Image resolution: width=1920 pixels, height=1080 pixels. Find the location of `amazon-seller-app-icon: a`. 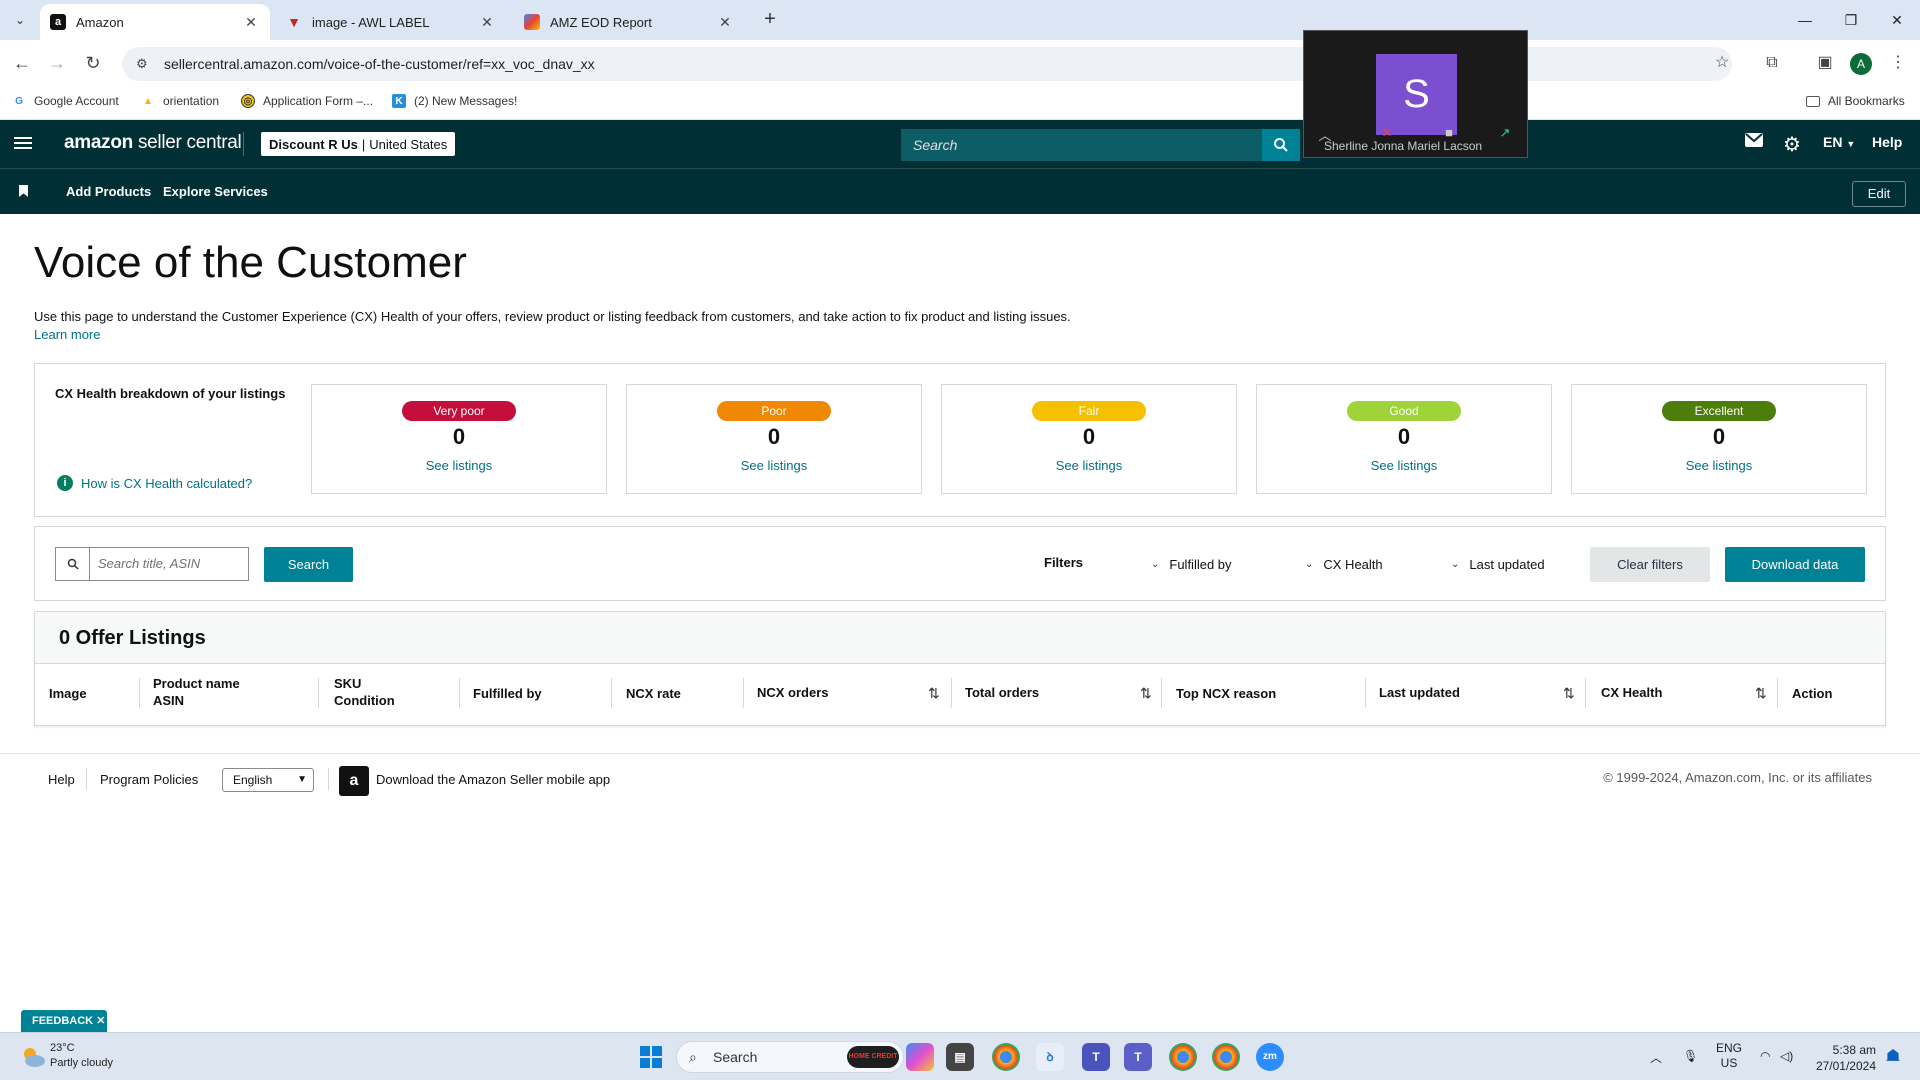

amazon-seller-app-icon: a is located at coordinates (354, 781).